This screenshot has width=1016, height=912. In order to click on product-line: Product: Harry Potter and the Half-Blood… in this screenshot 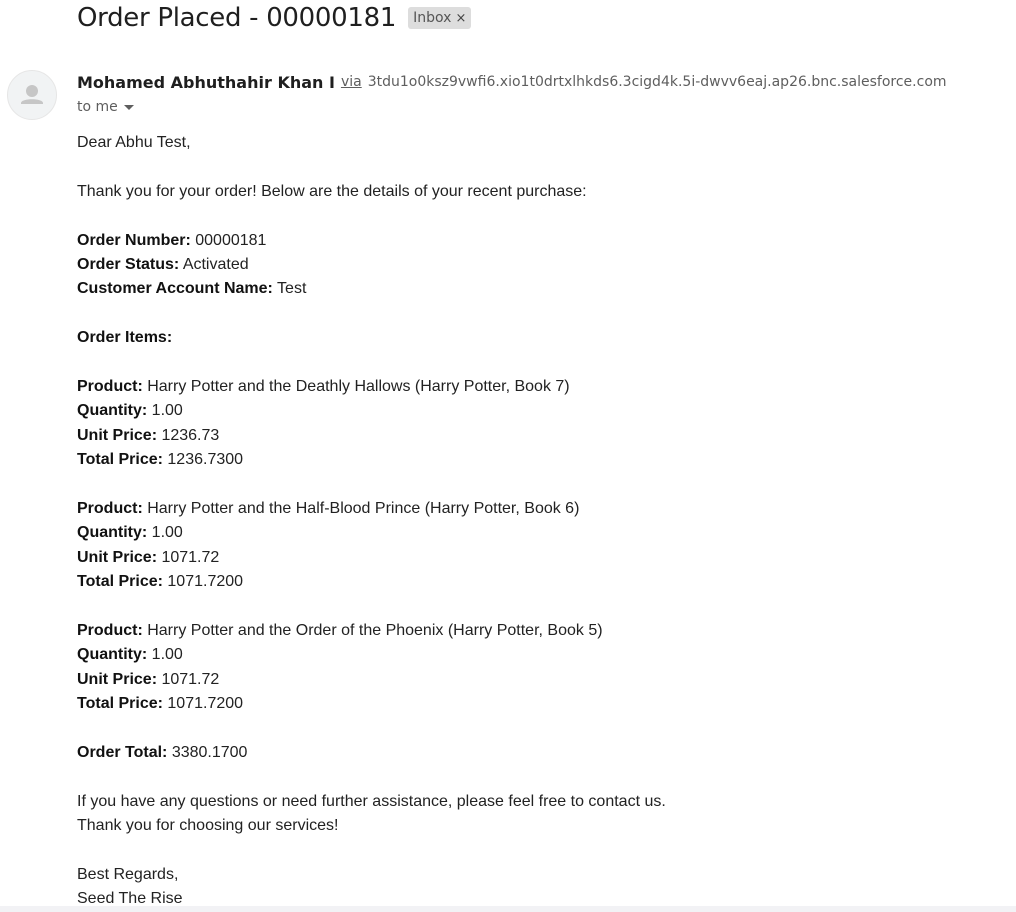, I will do `click(371, 509)`.